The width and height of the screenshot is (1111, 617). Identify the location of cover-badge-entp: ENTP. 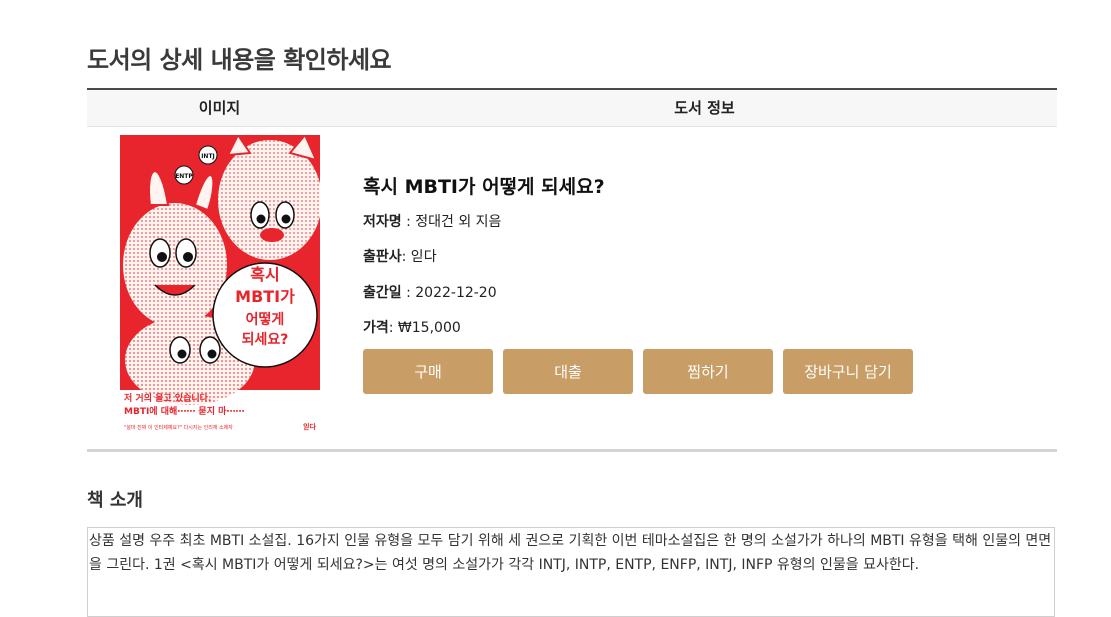
(184, 176).